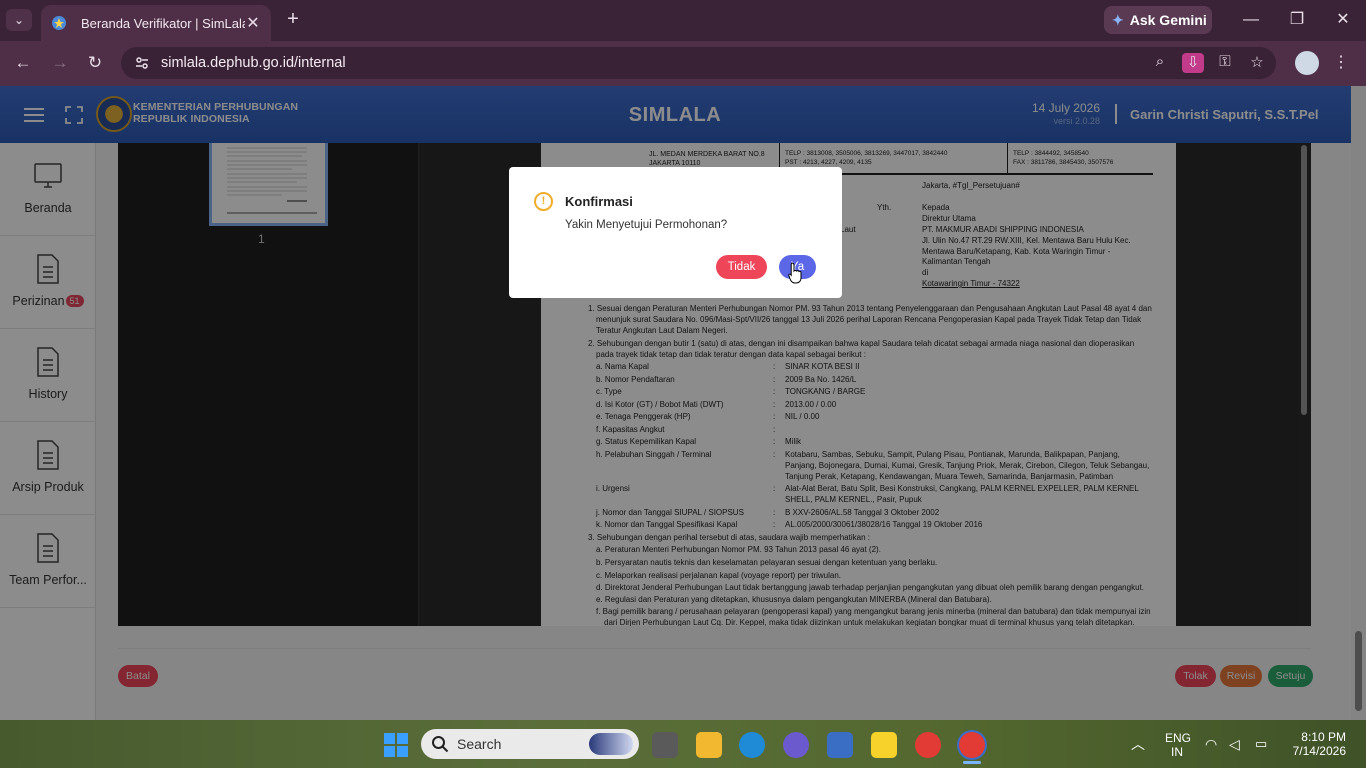 This screenshot has width=1366, height=768. What do you see at coordinates (840, 745) in the screenshot?
I see `camera-app-icon` at bounding box center [840, 745].